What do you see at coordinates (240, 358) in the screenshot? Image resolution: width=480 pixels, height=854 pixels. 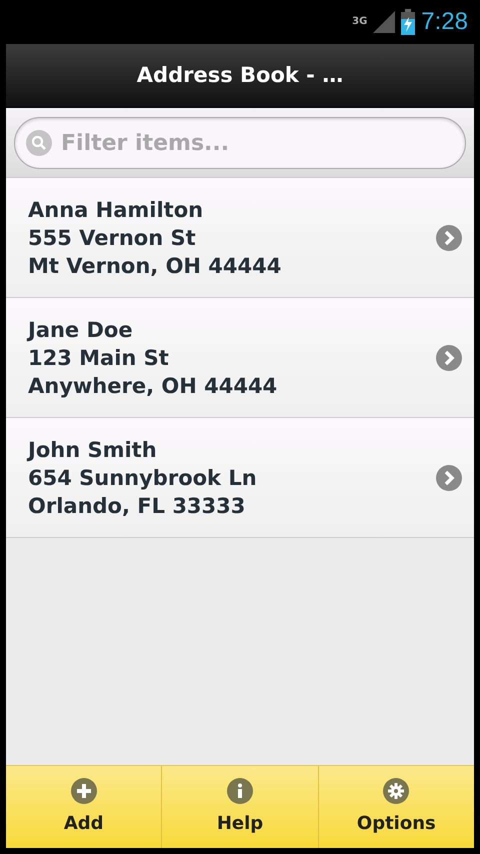 I see `contact-row: Jane Doe 123 Main St Anywhere, OH 44444` at bounding box center [240, 358].